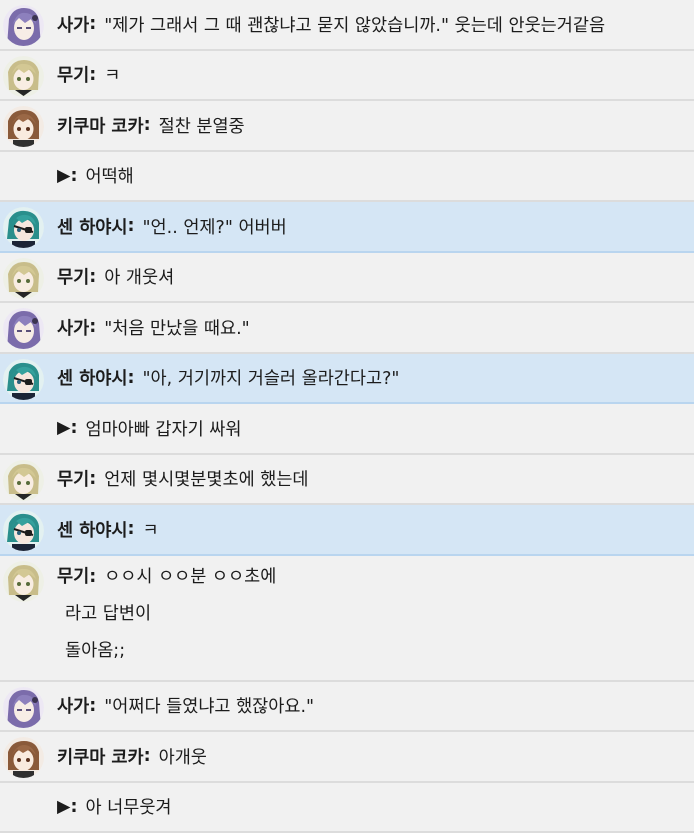  What do you see at coordinates (347, 76) in the screenshot?
I see `chat-message-row: 무기: ㅋ` at bounding box center [347, 76].